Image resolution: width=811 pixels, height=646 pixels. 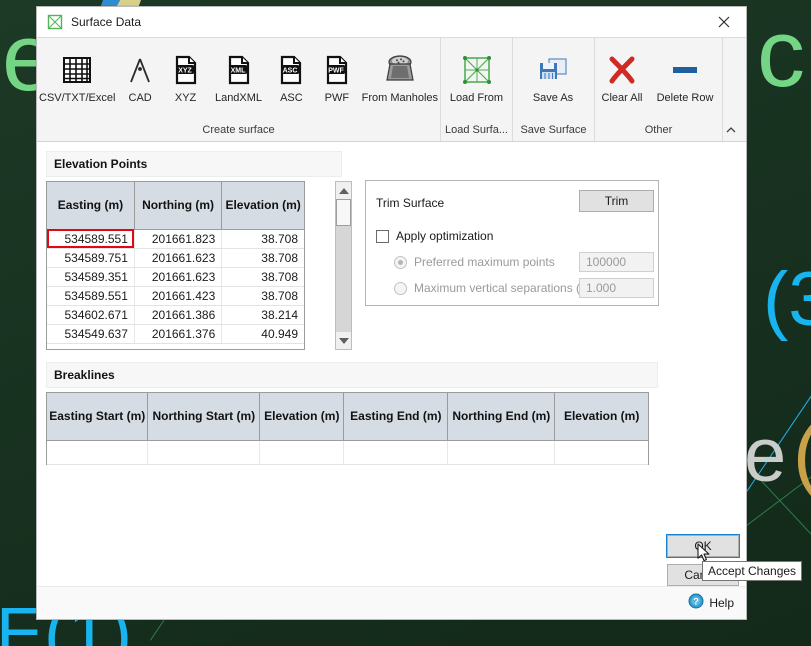 What do you see at coordinates (553, 75) in the screenshot?
I see `save-as-button: Save As` at bounding box center [553, 75].